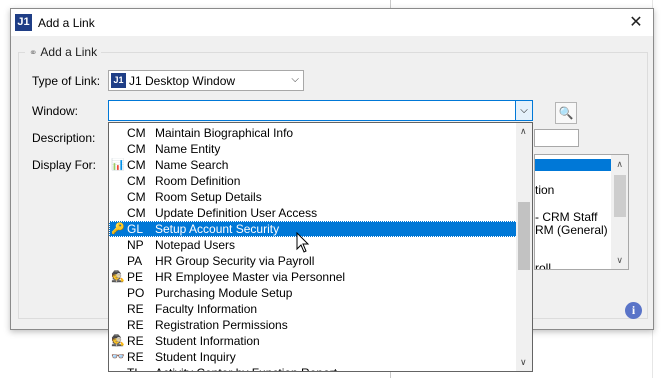  What do you see at coordinates (206, 309) in the screenshot?
I see `item-name: Faculty Information` at bounding box center [206, 309].